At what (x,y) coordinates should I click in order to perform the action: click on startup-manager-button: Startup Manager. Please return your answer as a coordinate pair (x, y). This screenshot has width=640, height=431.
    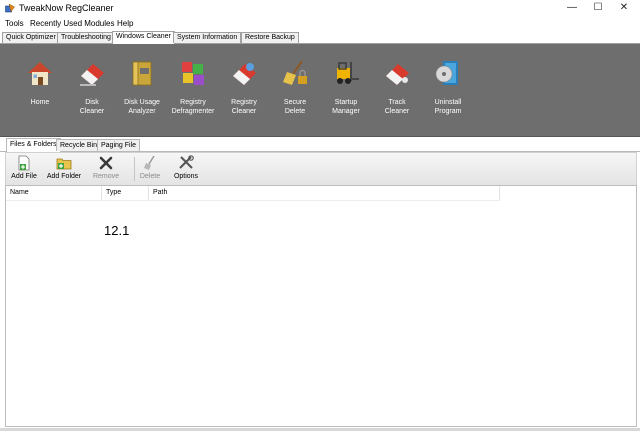
    Looking at the image, I should click on (346, 91).